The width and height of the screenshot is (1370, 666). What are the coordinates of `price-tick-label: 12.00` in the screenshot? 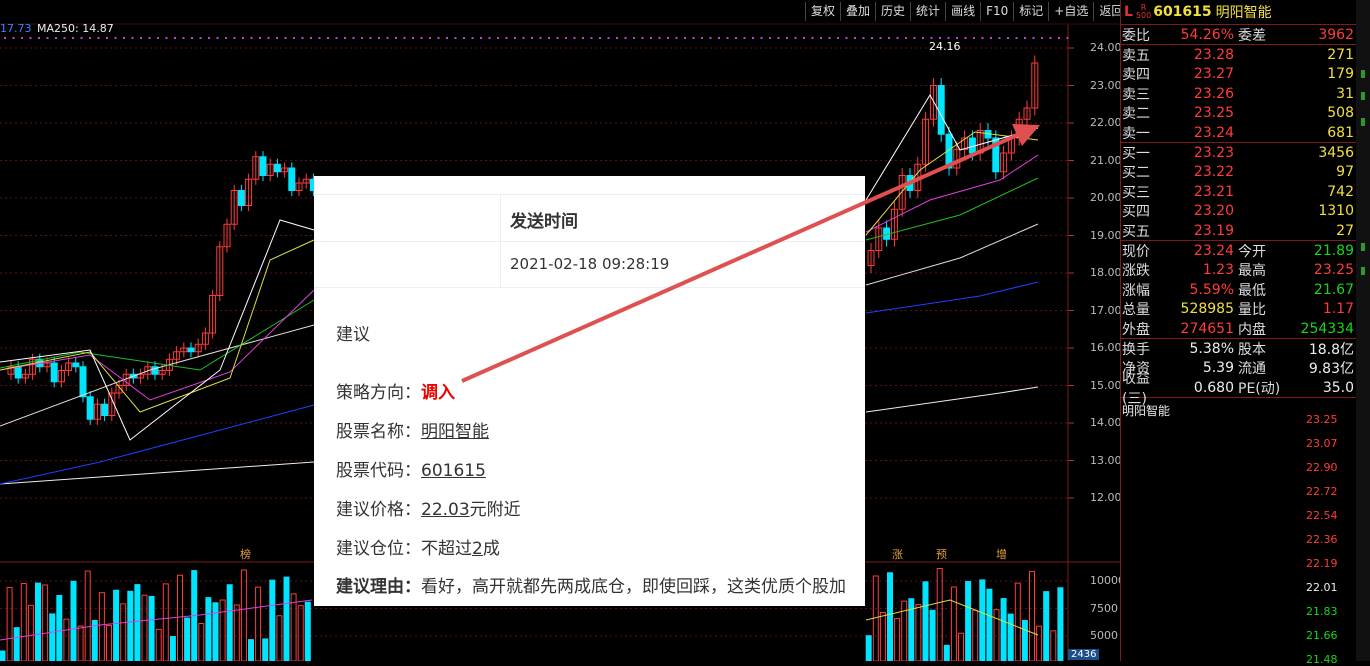 It's located at (1106, 497).